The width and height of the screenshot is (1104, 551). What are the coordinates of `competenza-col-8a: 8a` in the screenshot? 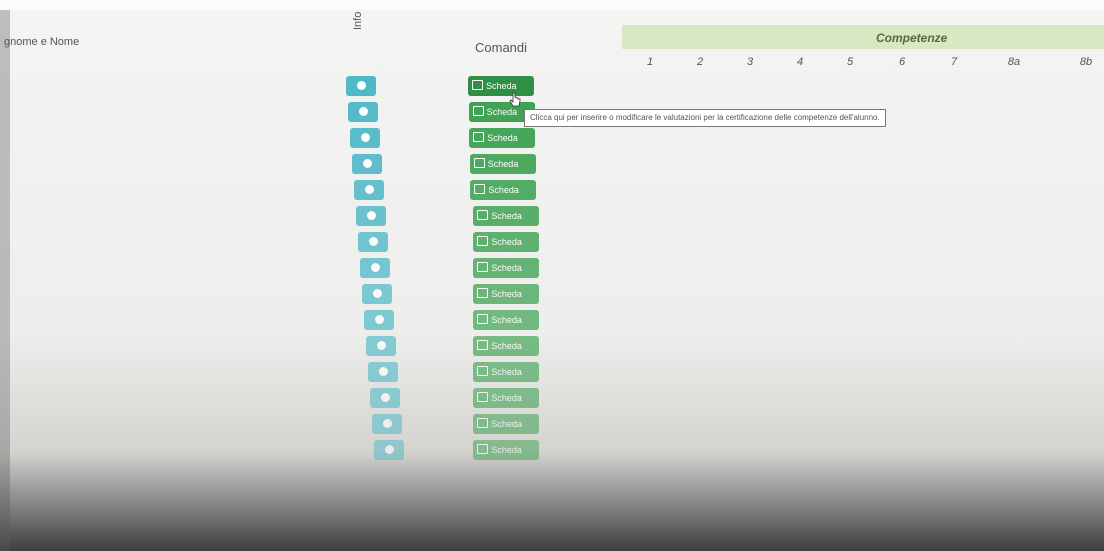 It's located at (1014, 62).